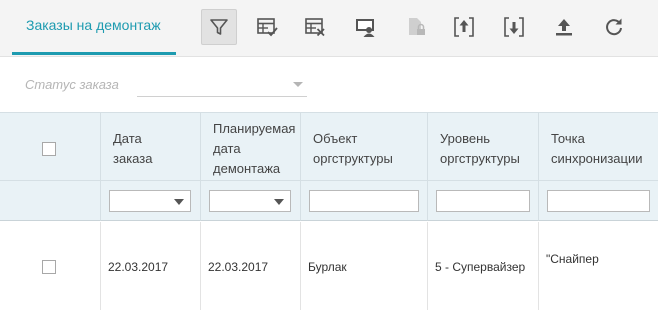 The height and width of the screenshot is (310, 658). I want to click on filter-cell-order-date, so click(151, 200).